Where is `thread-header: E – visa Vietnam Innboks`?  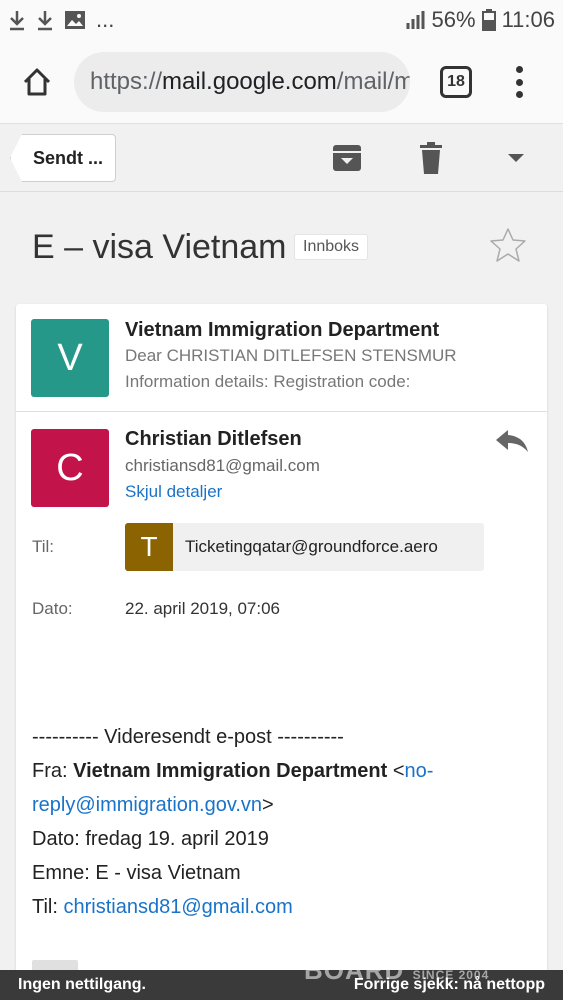 thread-header: E – visa Vietnam Innboks is located at coordinates (281, 248).